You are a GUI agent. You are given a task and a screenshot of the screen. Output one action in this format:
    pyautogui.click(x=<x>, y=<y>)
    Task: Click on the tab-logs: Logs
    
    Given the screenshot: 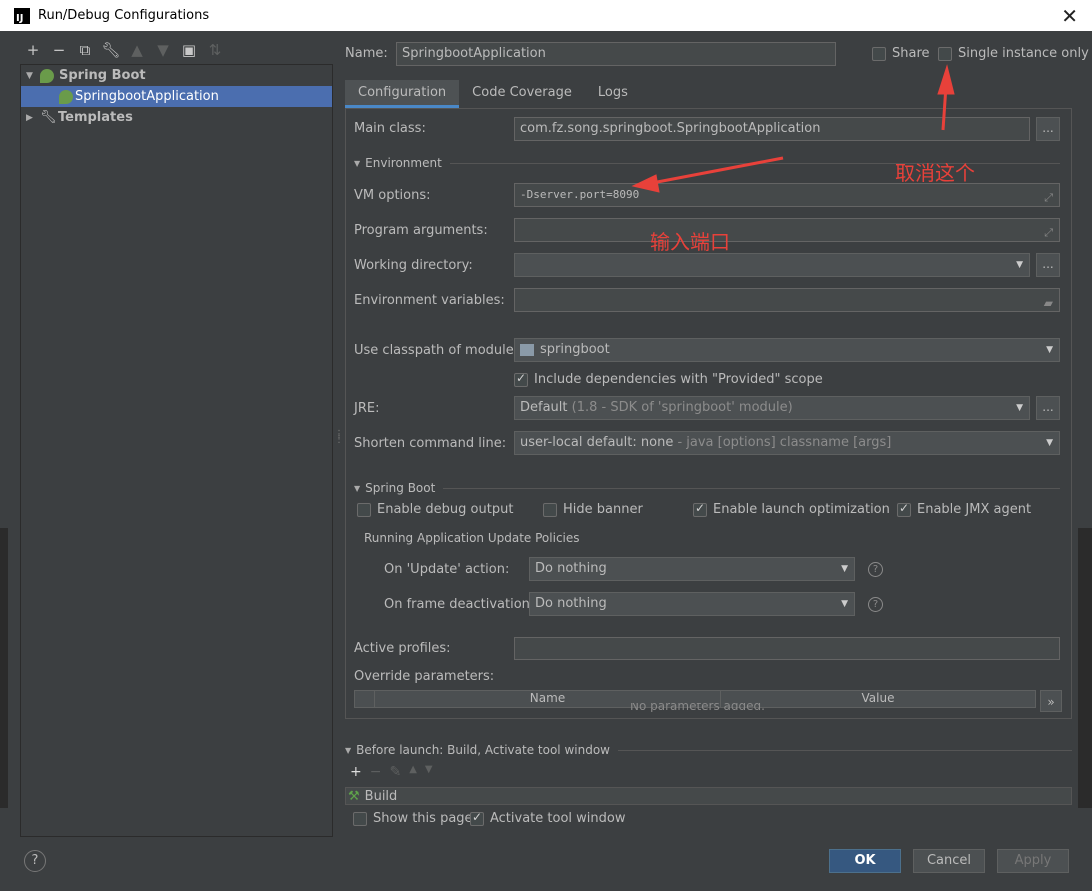 What is the action you would take?
    pyautogui.click(x=613, y=94)
    